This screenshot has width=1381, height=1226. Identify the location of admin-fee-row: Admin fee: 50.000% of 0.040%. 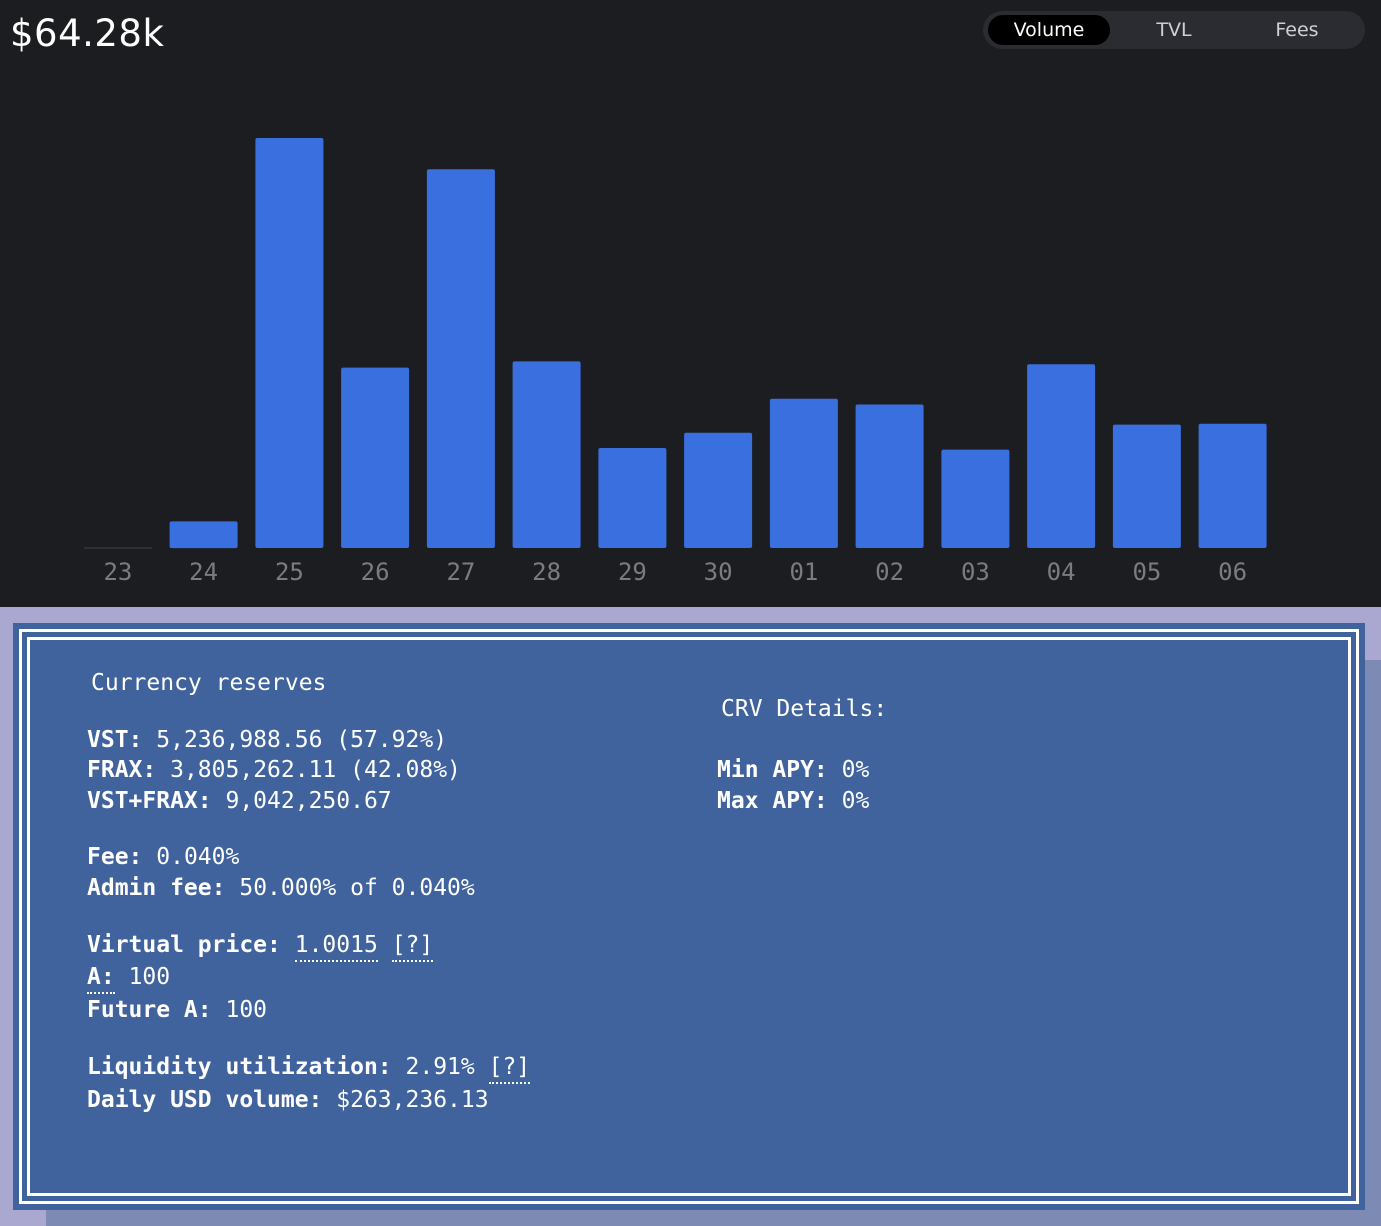
(281, 888).